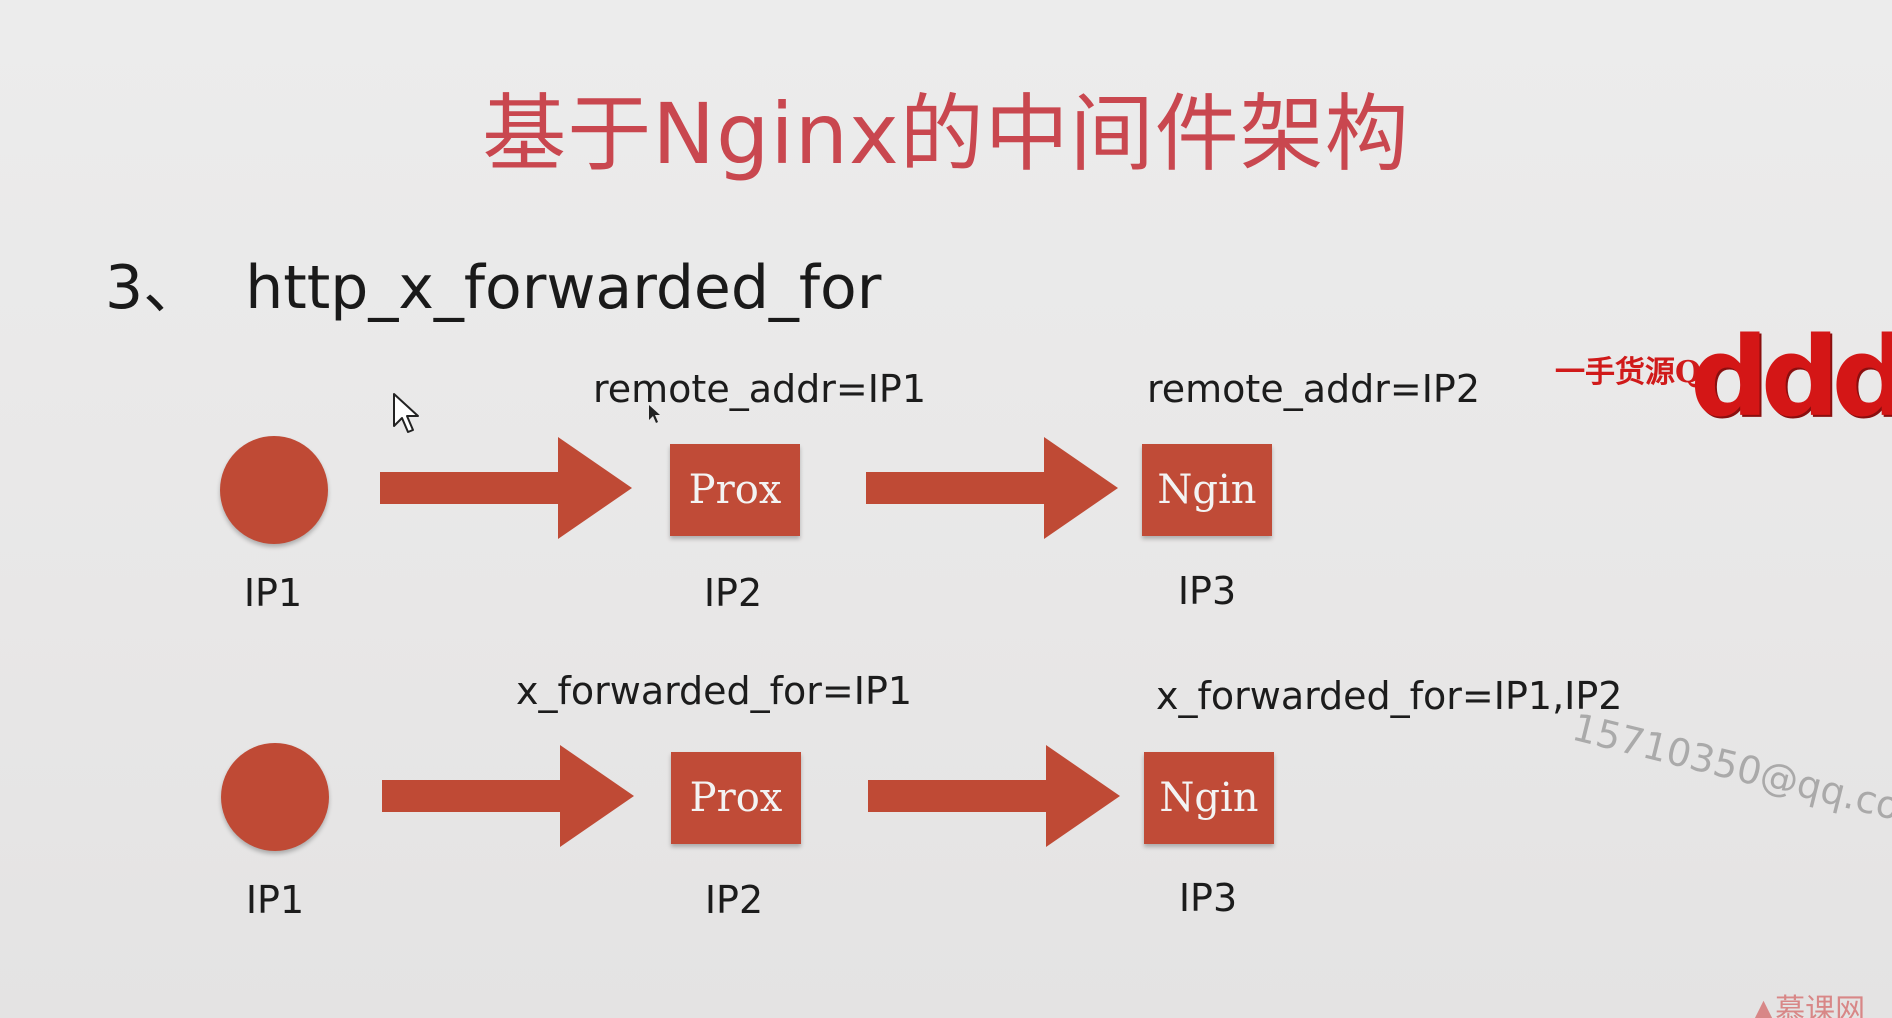 This screenshot has width=1892, height=1018. What do you see at coordinates (154, 288) in the screenshot?
I see `section-number: 3、` at bounding box center [154, 288].